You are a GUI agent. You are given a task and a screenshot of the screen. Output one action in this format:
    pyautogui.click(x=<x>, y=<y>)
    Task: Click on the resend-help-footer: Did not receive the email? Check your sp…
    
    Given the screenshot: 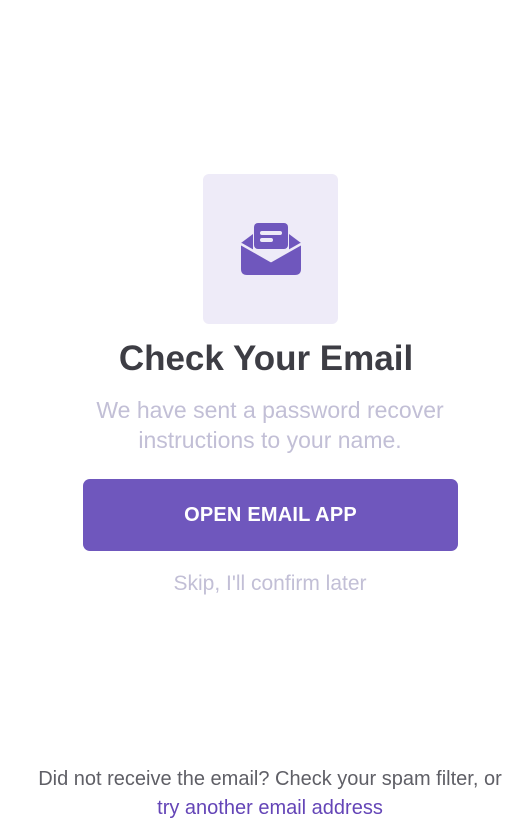 What is the action you would take?
    pyautogui.click(x=266, y=794)
    